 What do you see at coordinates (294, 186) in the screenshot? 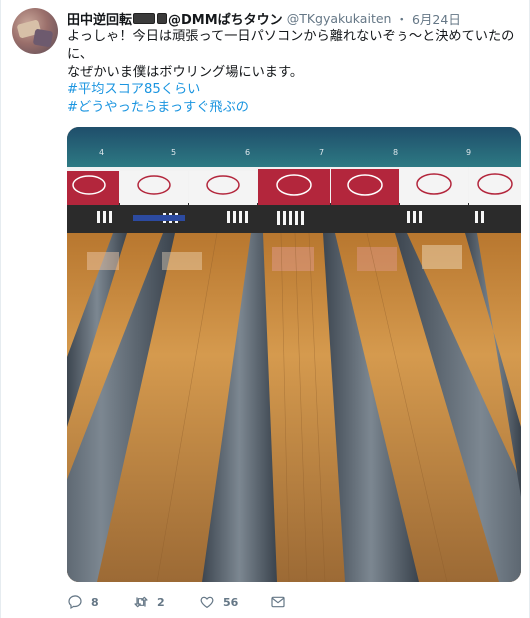
I see `banner-row` at bounding box center [294, 186].